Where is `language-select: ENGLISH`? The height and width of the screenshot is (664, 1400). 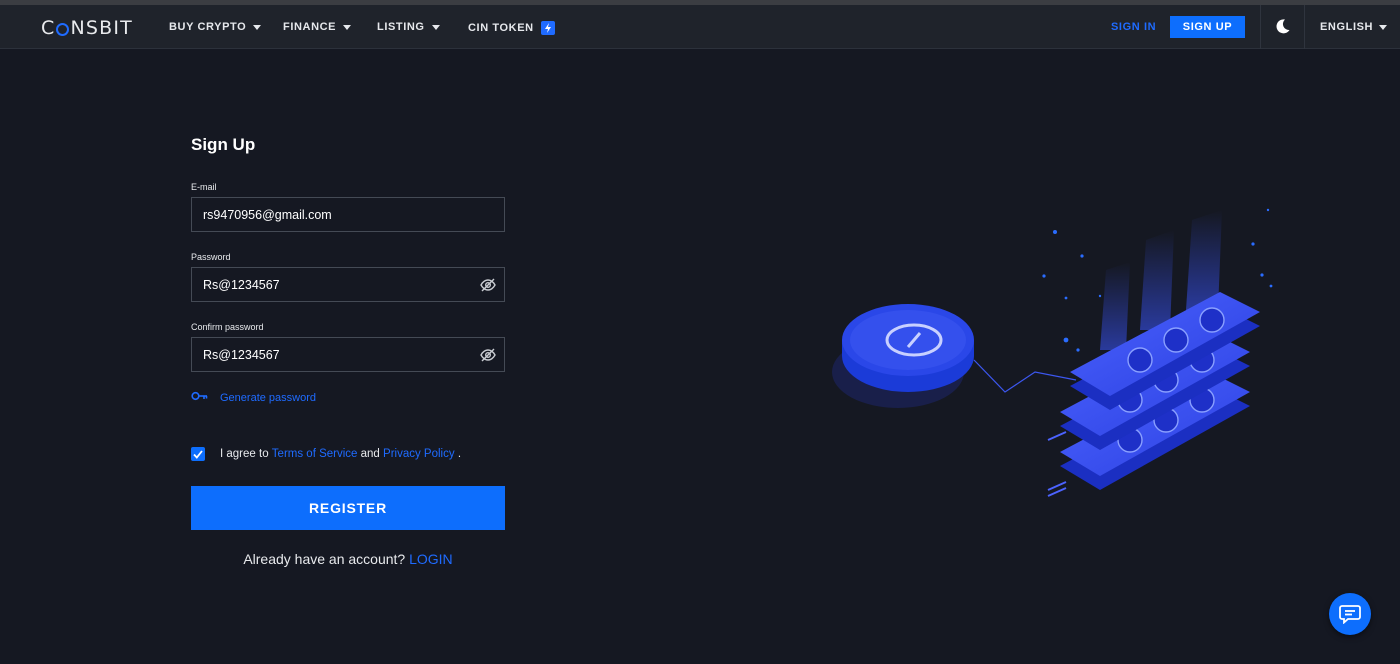 language-select: ENGLISH is located at coordinates (1354, 27).